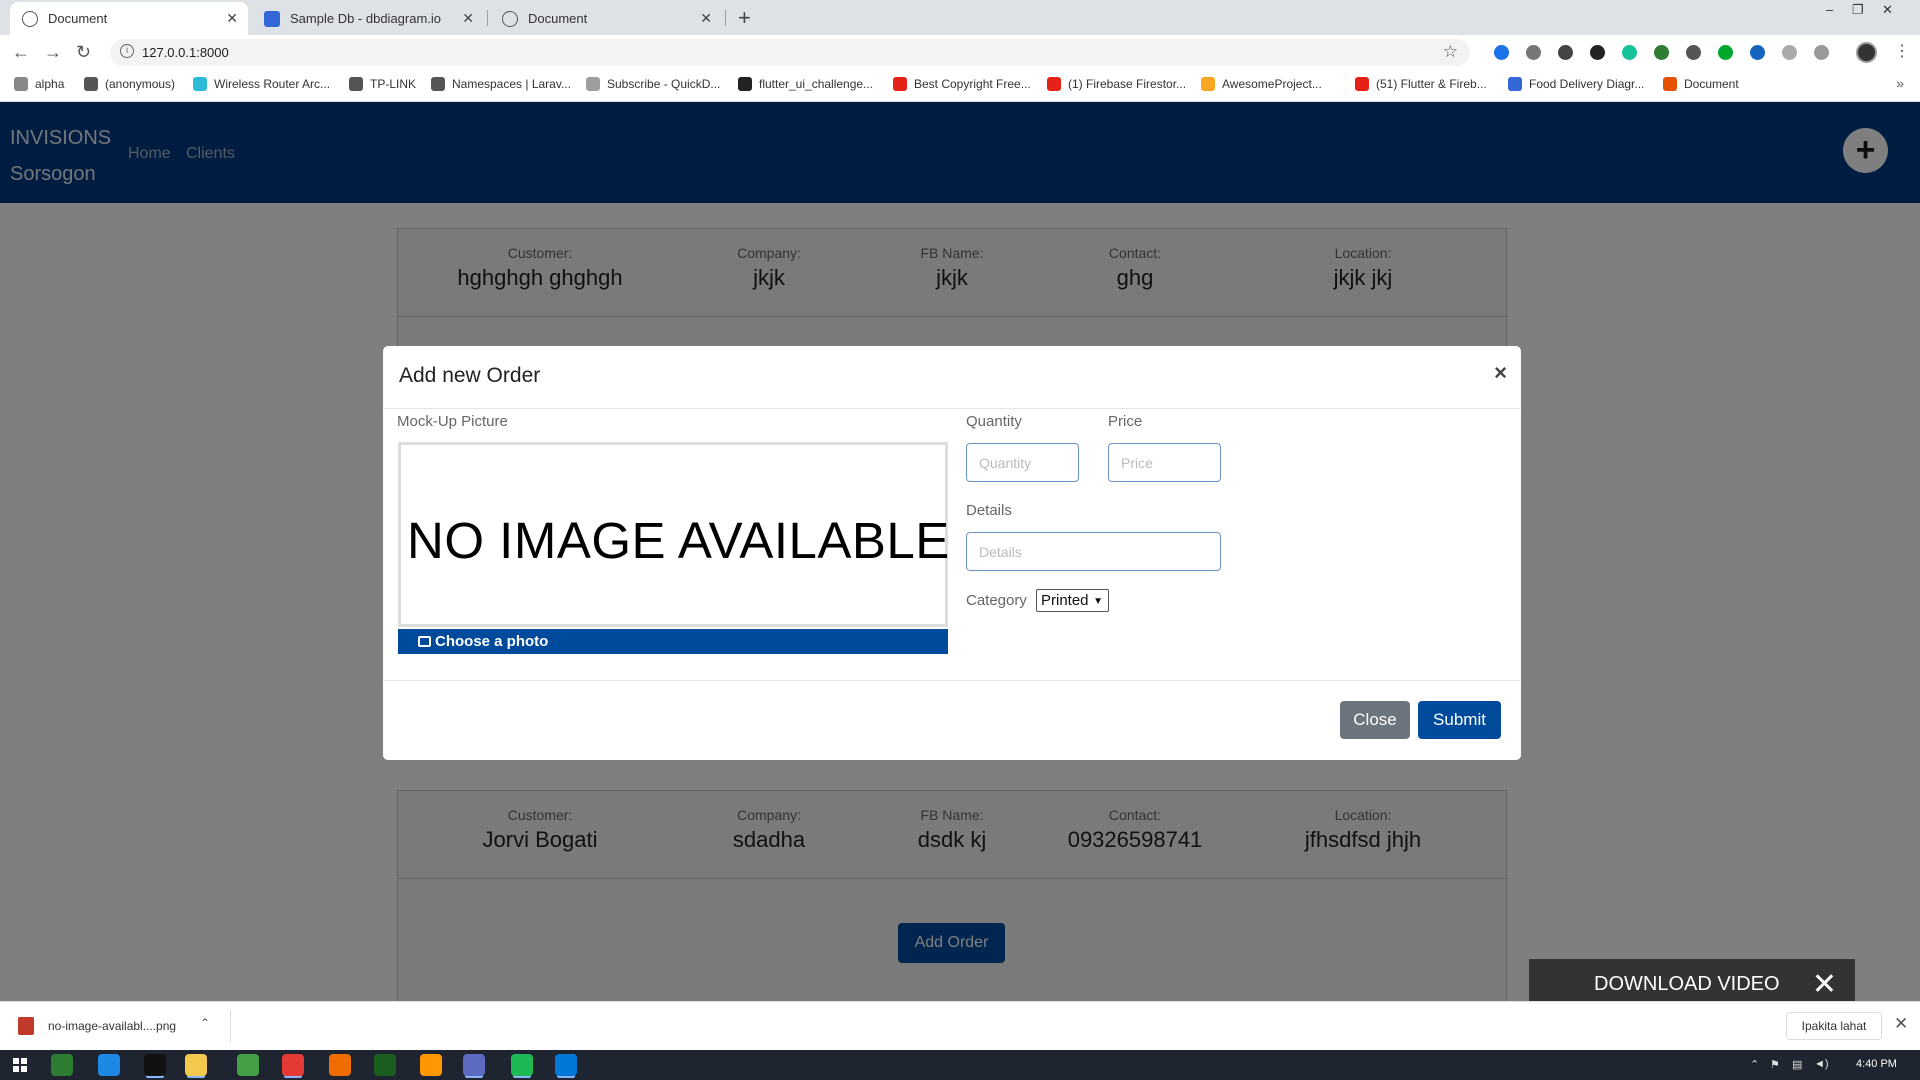 The height and width of the screenshot is (1080, 1920). Describe the element at coordinates (293, 1065) in the screenshot. I see `chrome-icon` at that location.